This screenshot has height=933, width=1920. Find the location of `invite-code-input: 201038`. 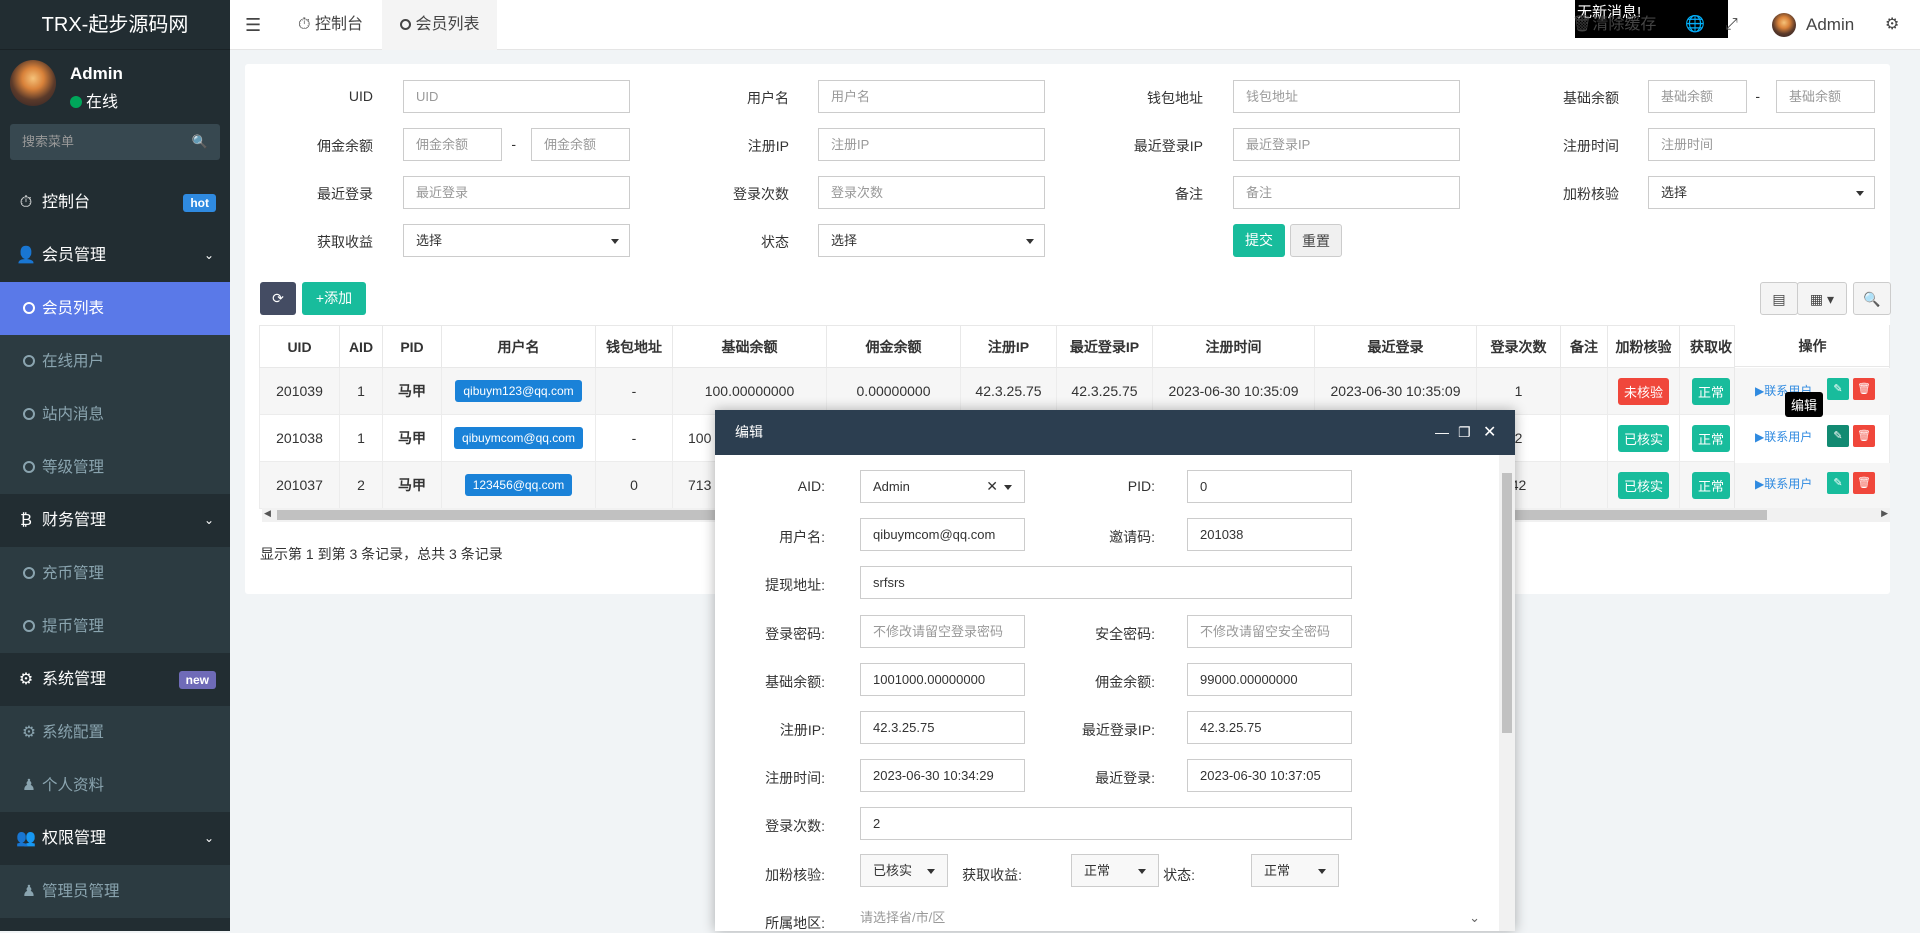

invite-code-input: 201038 is located at coordinates (1269, 534).